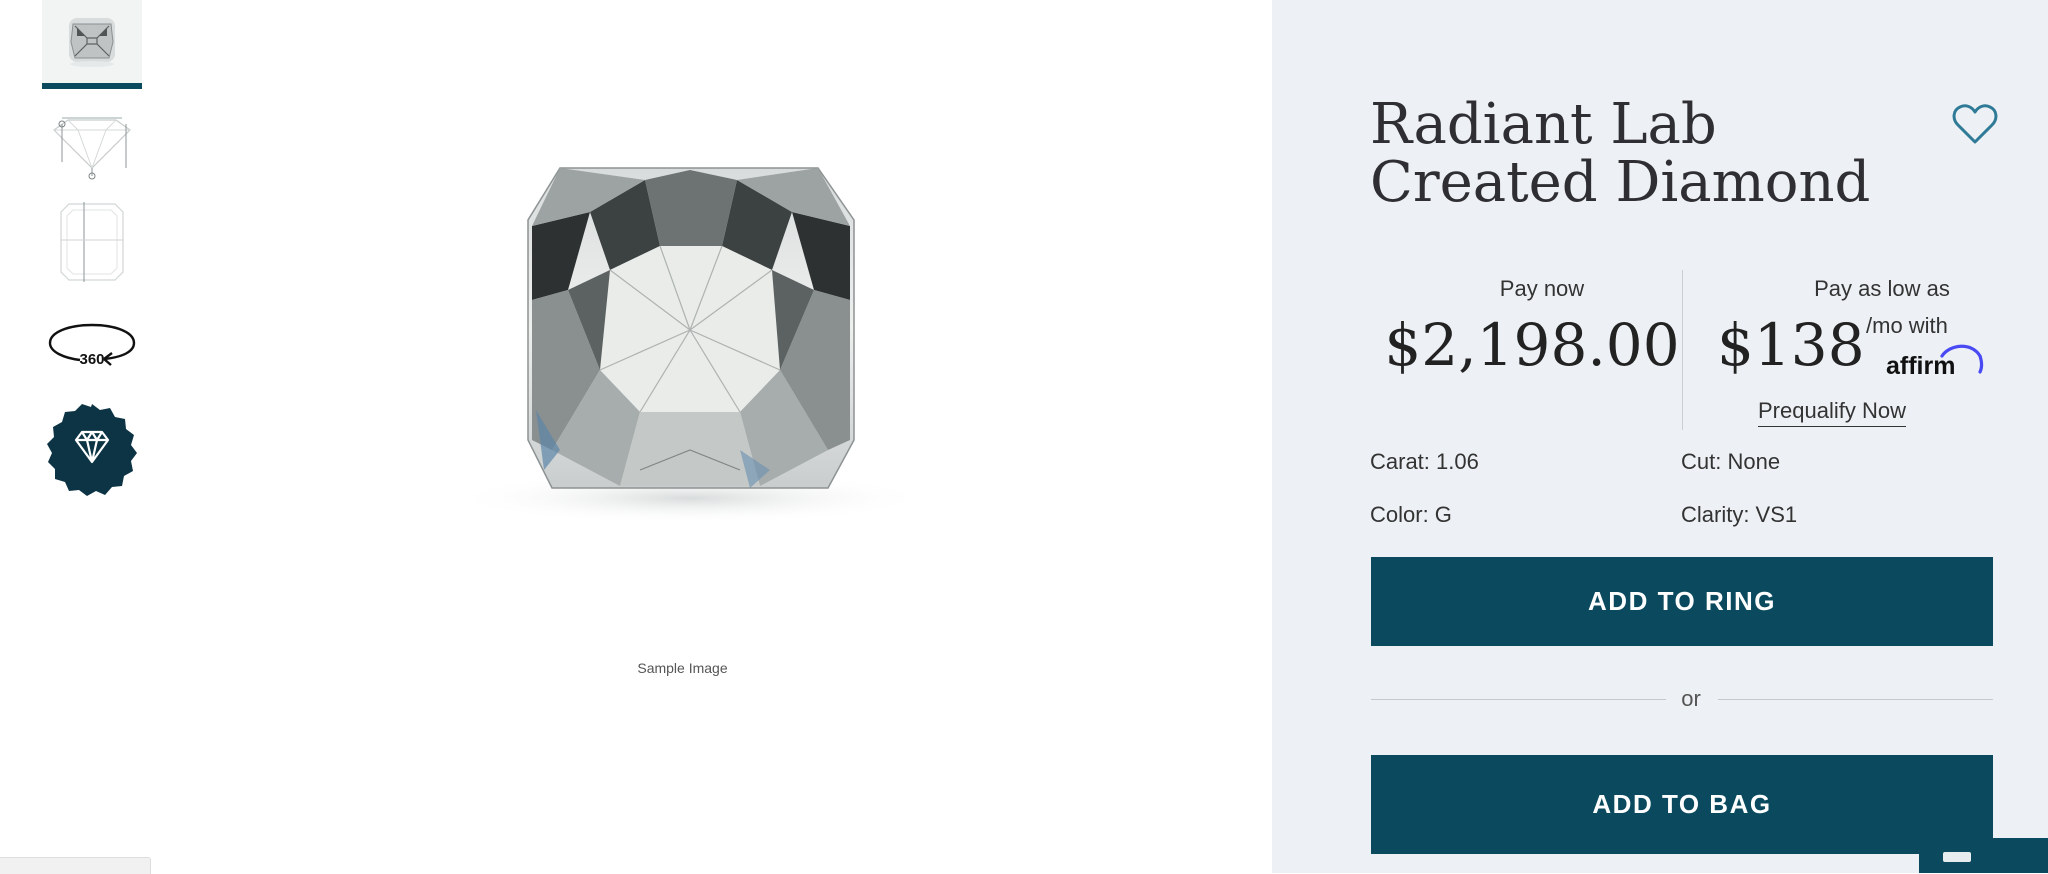  Describe the element at coordinates (1691, 698) in the screenshot. I see `or-text: or` at that location.